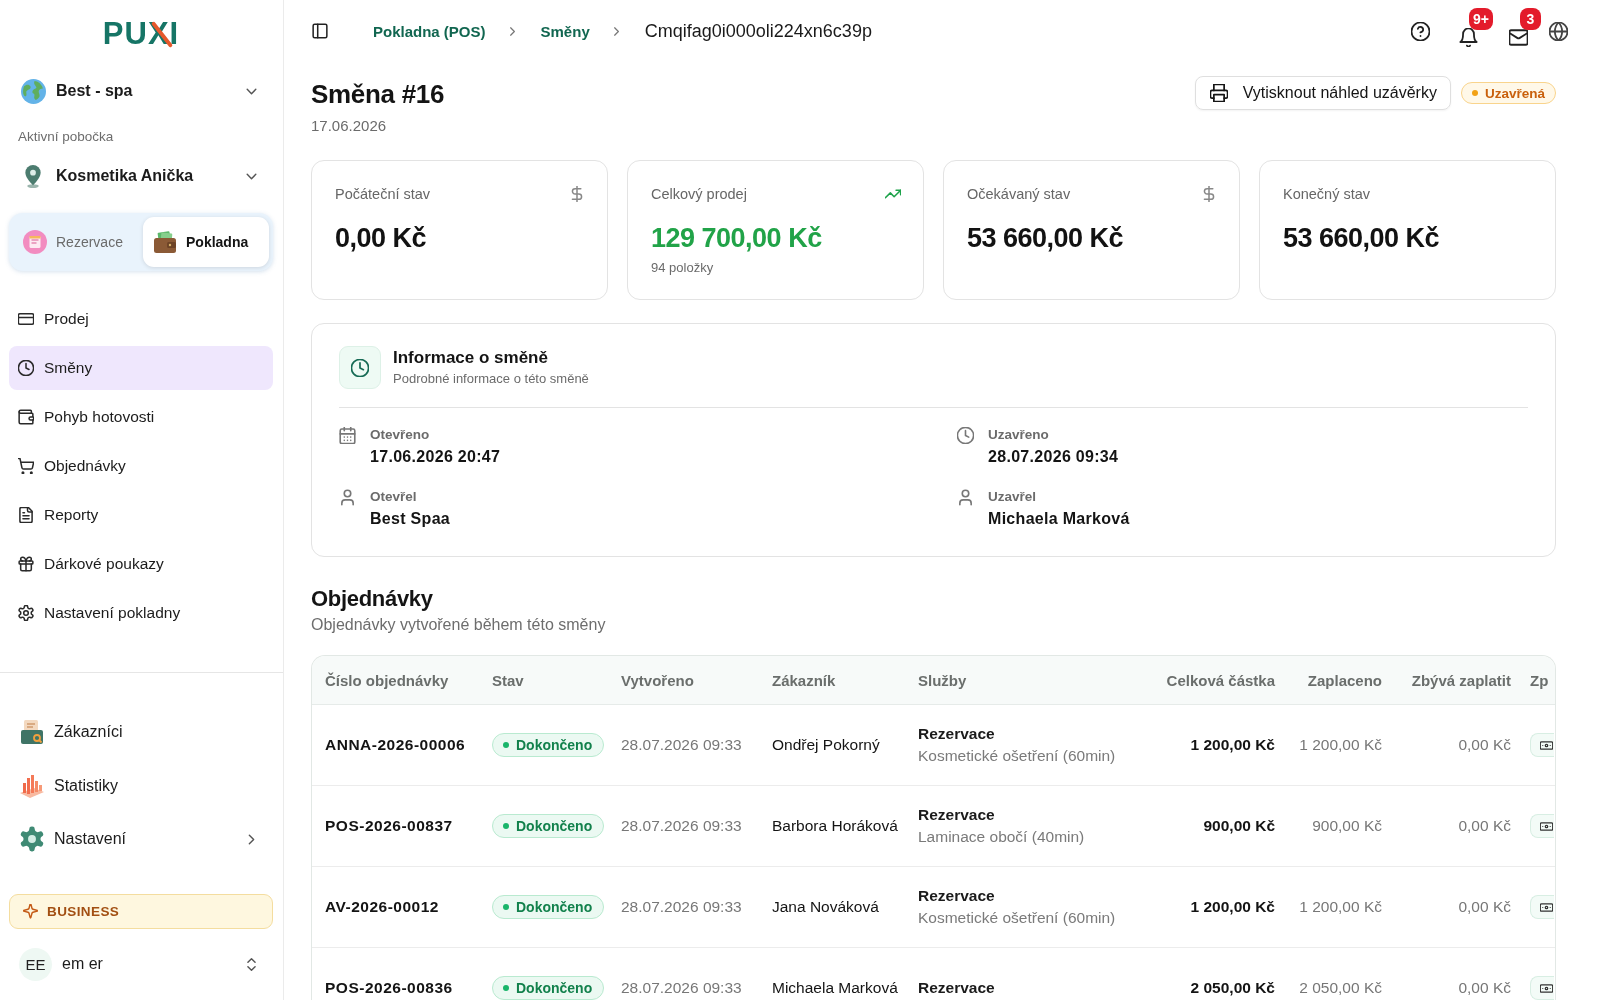  I want to click on breadcrumb-current: Cmqifag0i000oli224xn6c39p, so click(758, 31).